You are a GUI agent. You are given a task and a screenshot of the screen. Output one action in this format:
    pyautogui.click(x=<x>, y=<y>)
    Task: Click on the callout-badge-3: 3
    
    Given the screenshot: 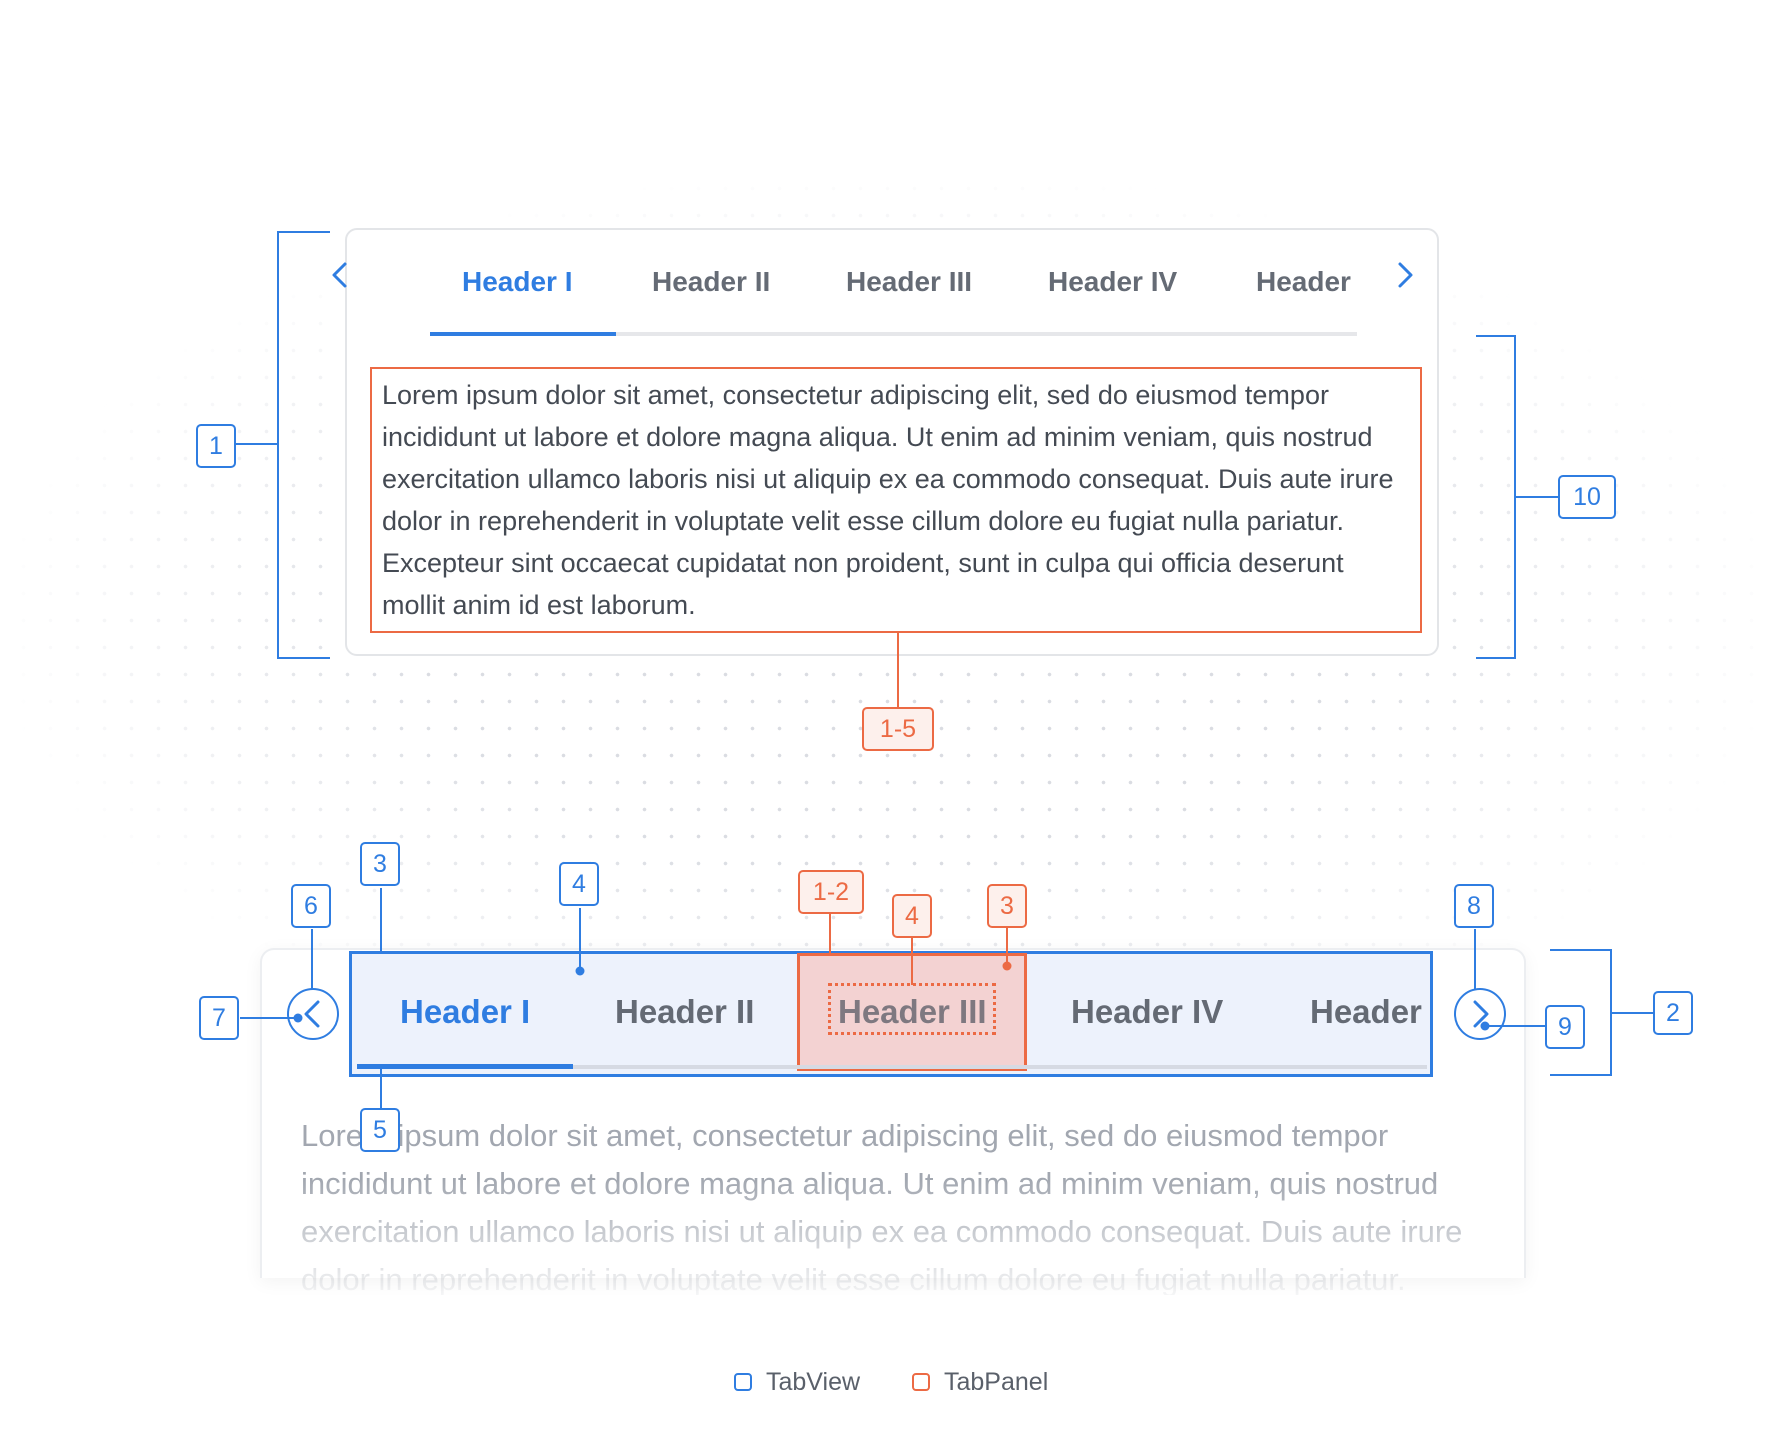 What is the action you would take?
    pyautogui.click(x=380, y=864)
    